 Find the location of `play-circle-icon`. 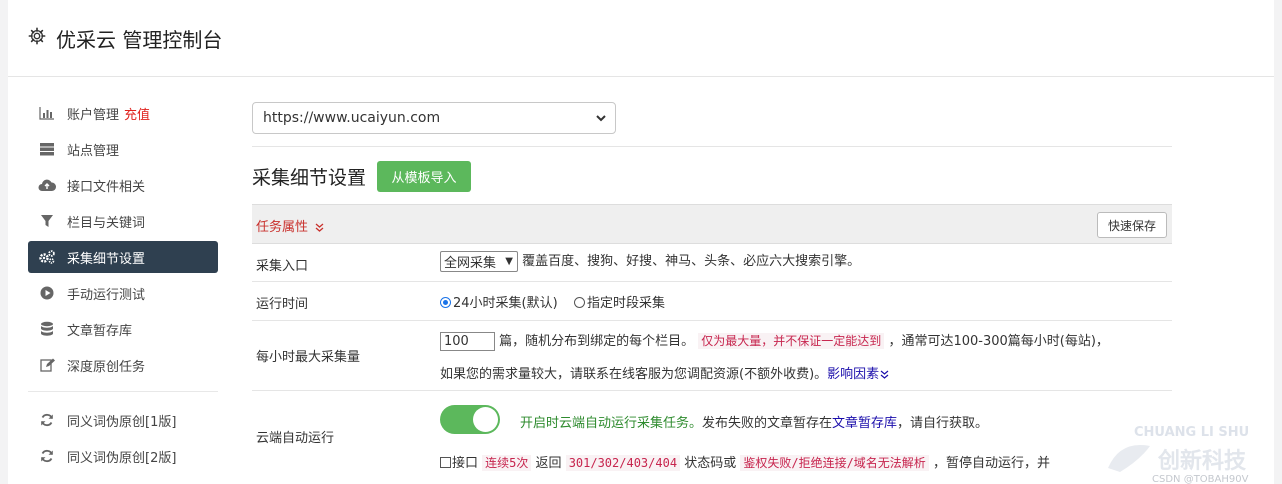

play-circle-icon is located at coordinates (47, 293).